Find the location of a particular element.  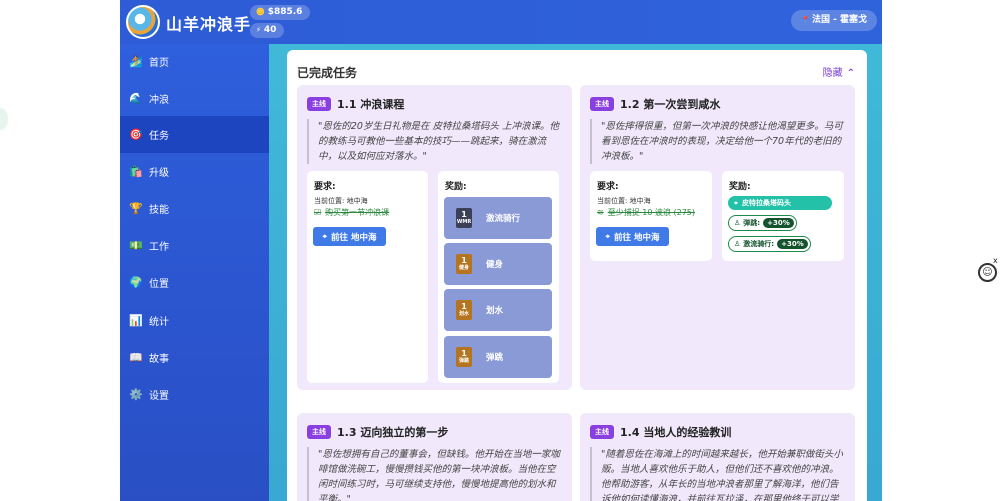

hide-button: 隐藏 ⌃ is located at coordinates (839, 71).